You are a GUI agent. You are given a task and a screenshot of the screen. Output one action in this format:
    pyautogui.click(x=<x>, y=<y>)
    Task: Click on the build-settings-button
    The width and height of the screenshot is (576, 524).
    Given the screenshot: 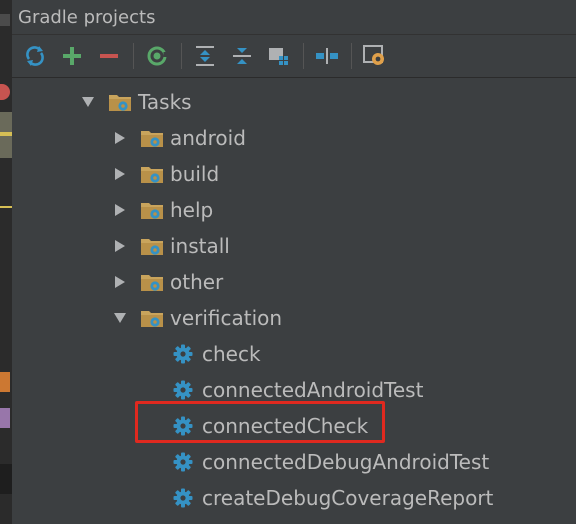 What is the action you would take?
    pyautogui.click(x=375, y=56)
    